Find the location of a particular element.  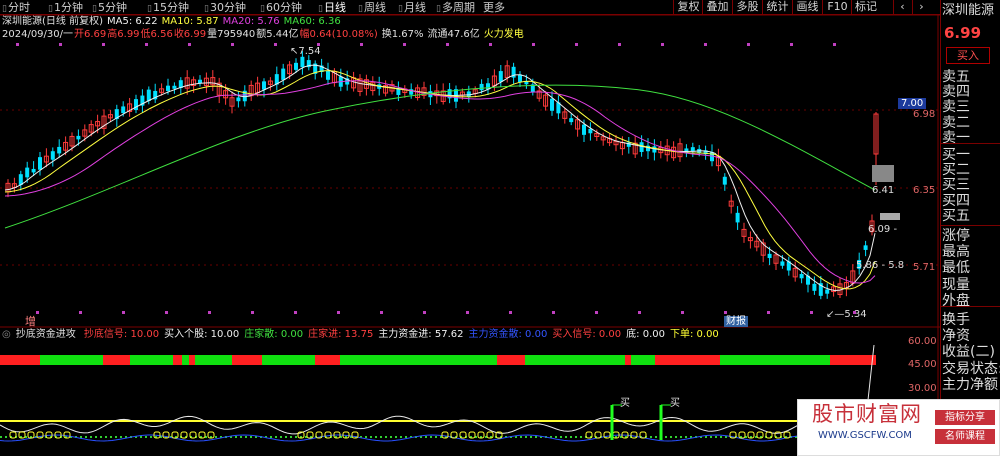

price-axis-label-698: 6.98 is located at coordinates (924, 114).